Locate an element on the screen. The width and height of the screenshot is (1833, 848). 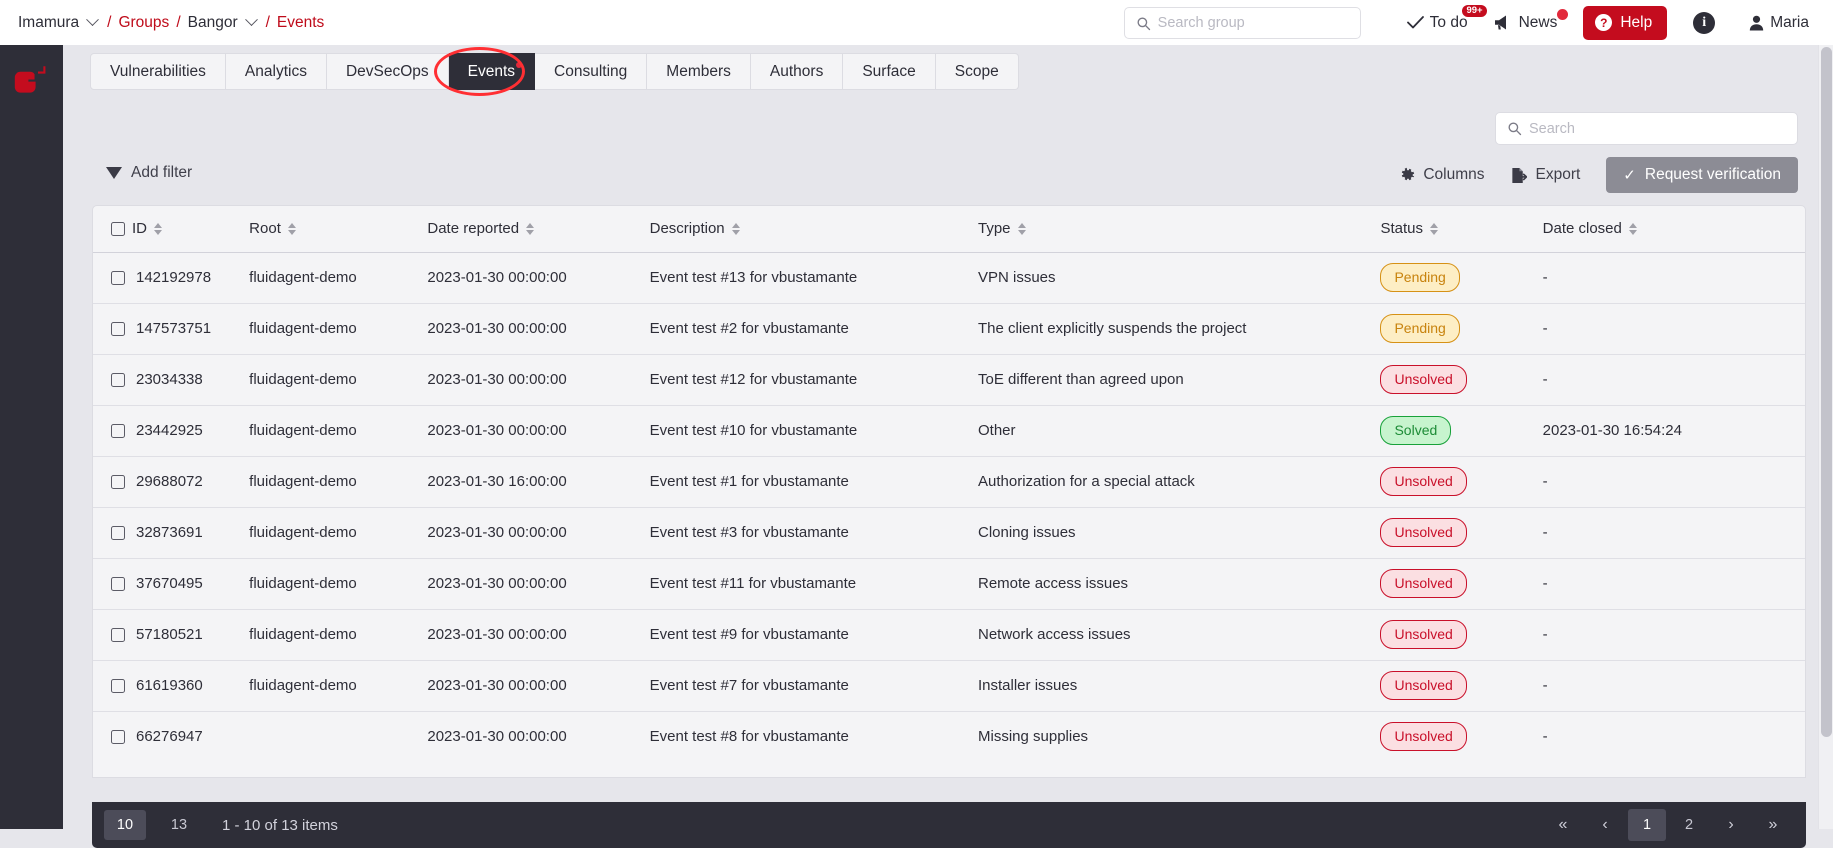
page-size-10-button: 10 is located at coordinates (125, 825).